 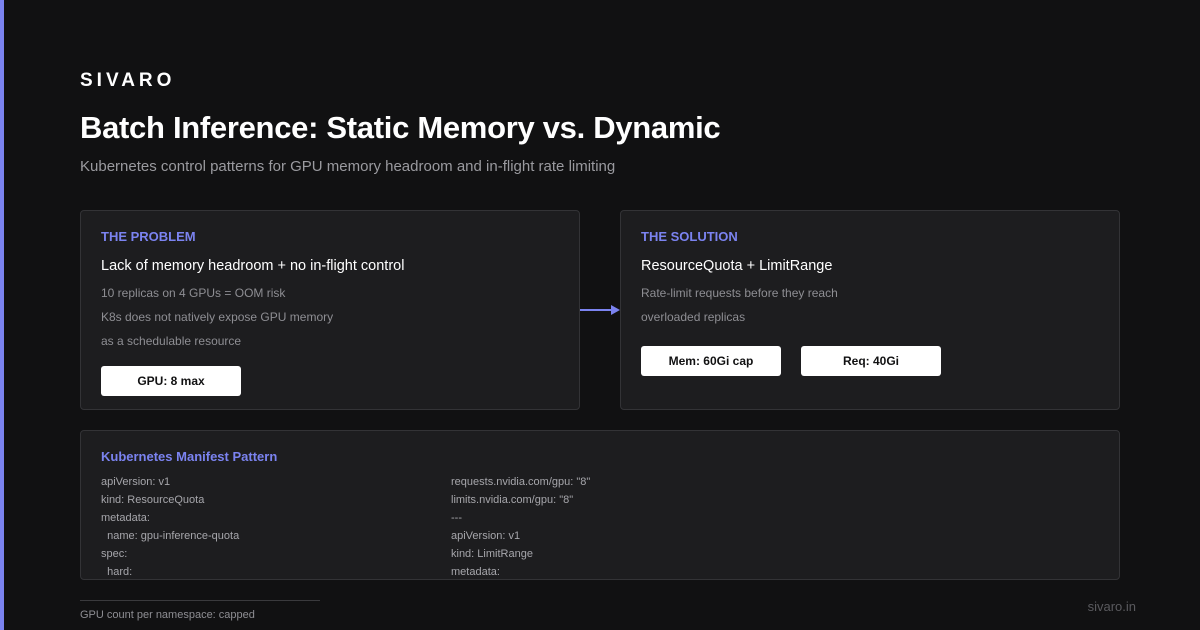 I want to click on gpu-limit-pill: GPU: 8 max, so click(x=171, y=381).